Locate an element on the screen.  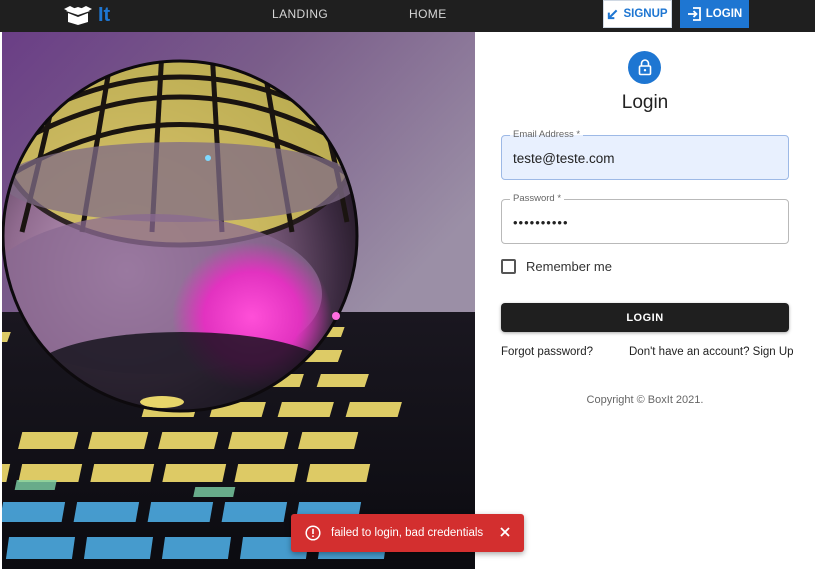
signup-button: SIGNUP is located at coordinates (637, 14).